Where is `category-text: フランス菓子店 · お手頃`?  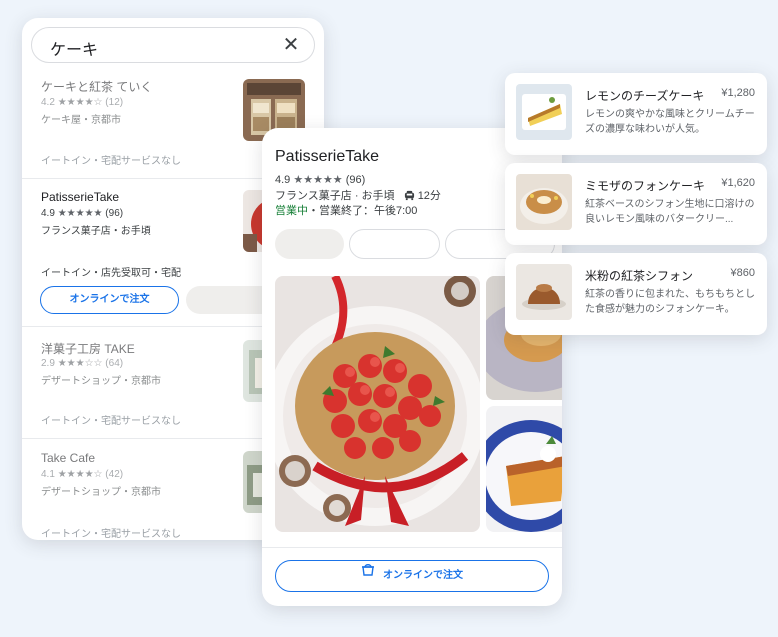
category-text: フランス菓子店 · お手頃 is located at coordinates (335, 196).